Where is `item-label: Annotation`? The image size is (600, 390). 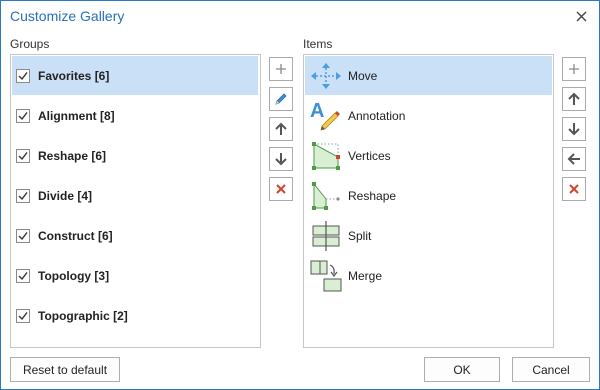
item-label: Annotation is located at coordinates (377, 115).